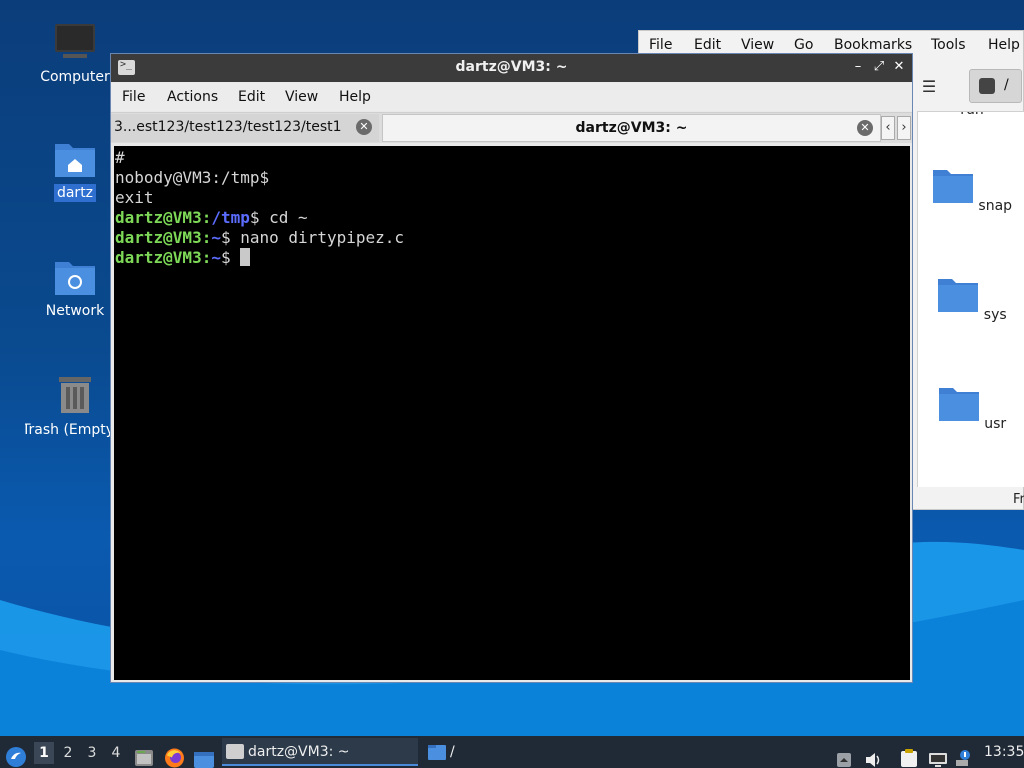 The width and height of the screenshot is (1024, 768). Describe the element at coordinates (1018, 499) in the screenshot. I see `status-text: Fr` at that location.